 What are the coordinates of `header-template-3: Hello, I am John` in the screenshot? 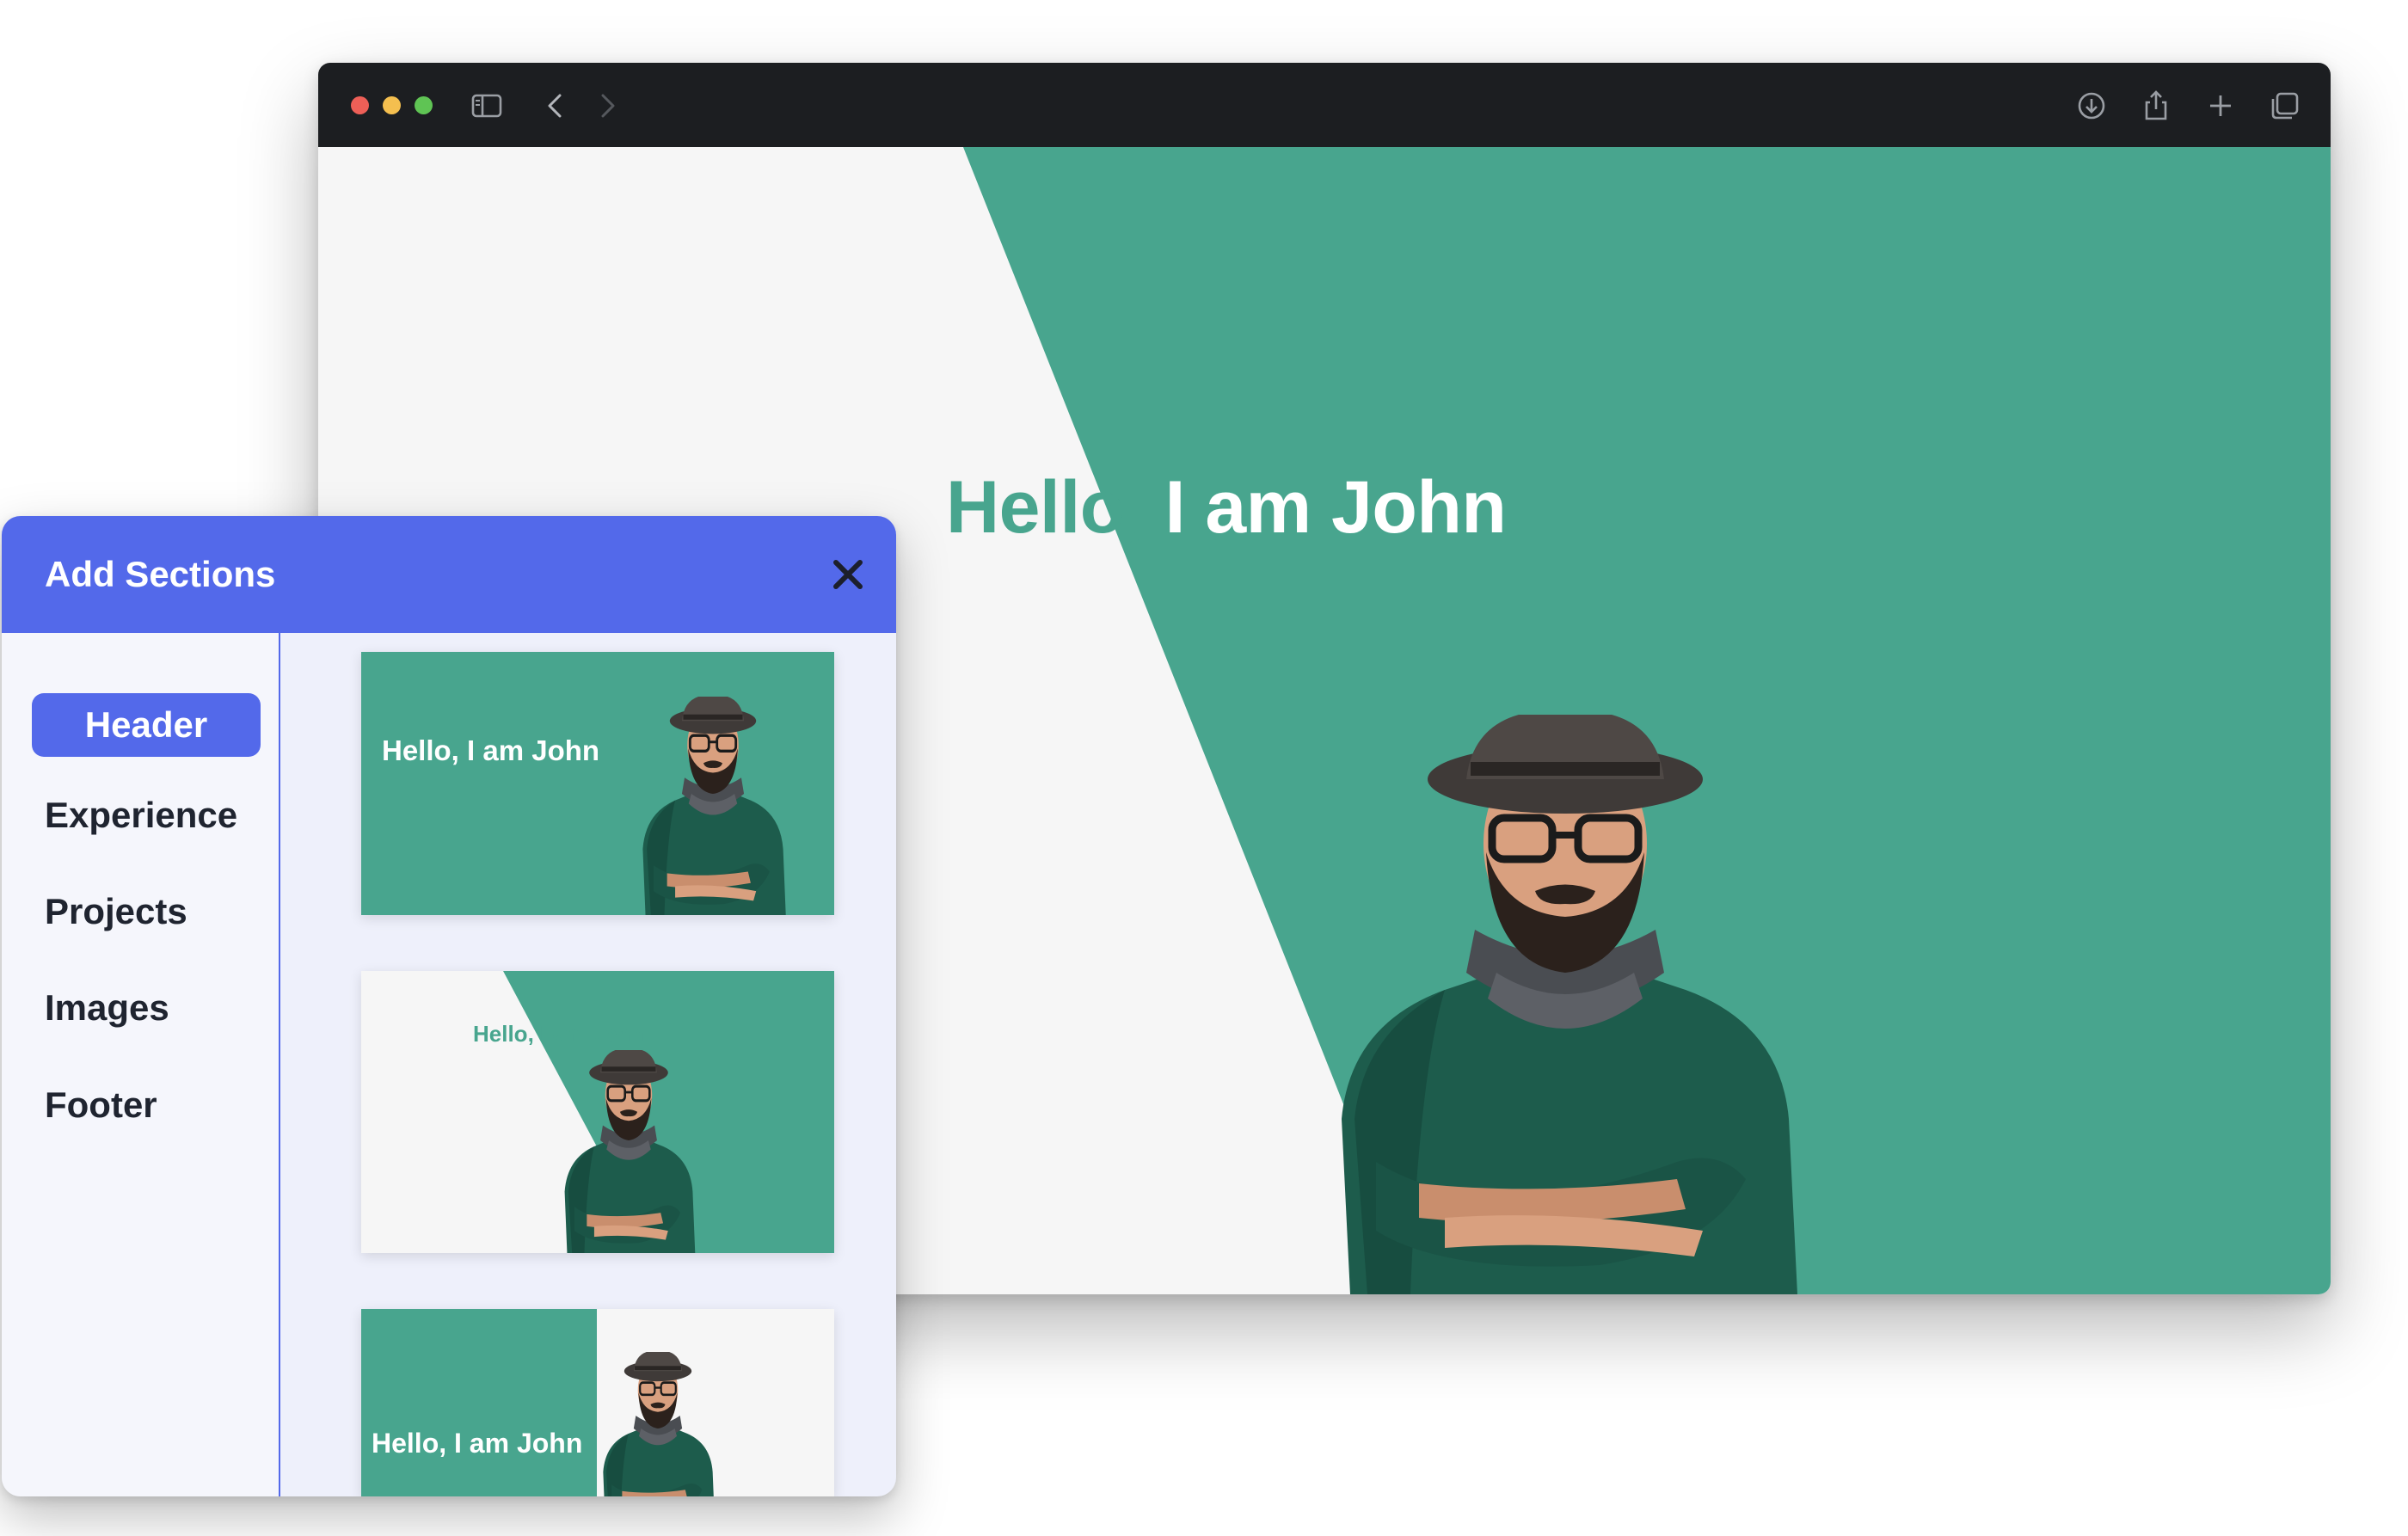 It's located at (597, 1402).